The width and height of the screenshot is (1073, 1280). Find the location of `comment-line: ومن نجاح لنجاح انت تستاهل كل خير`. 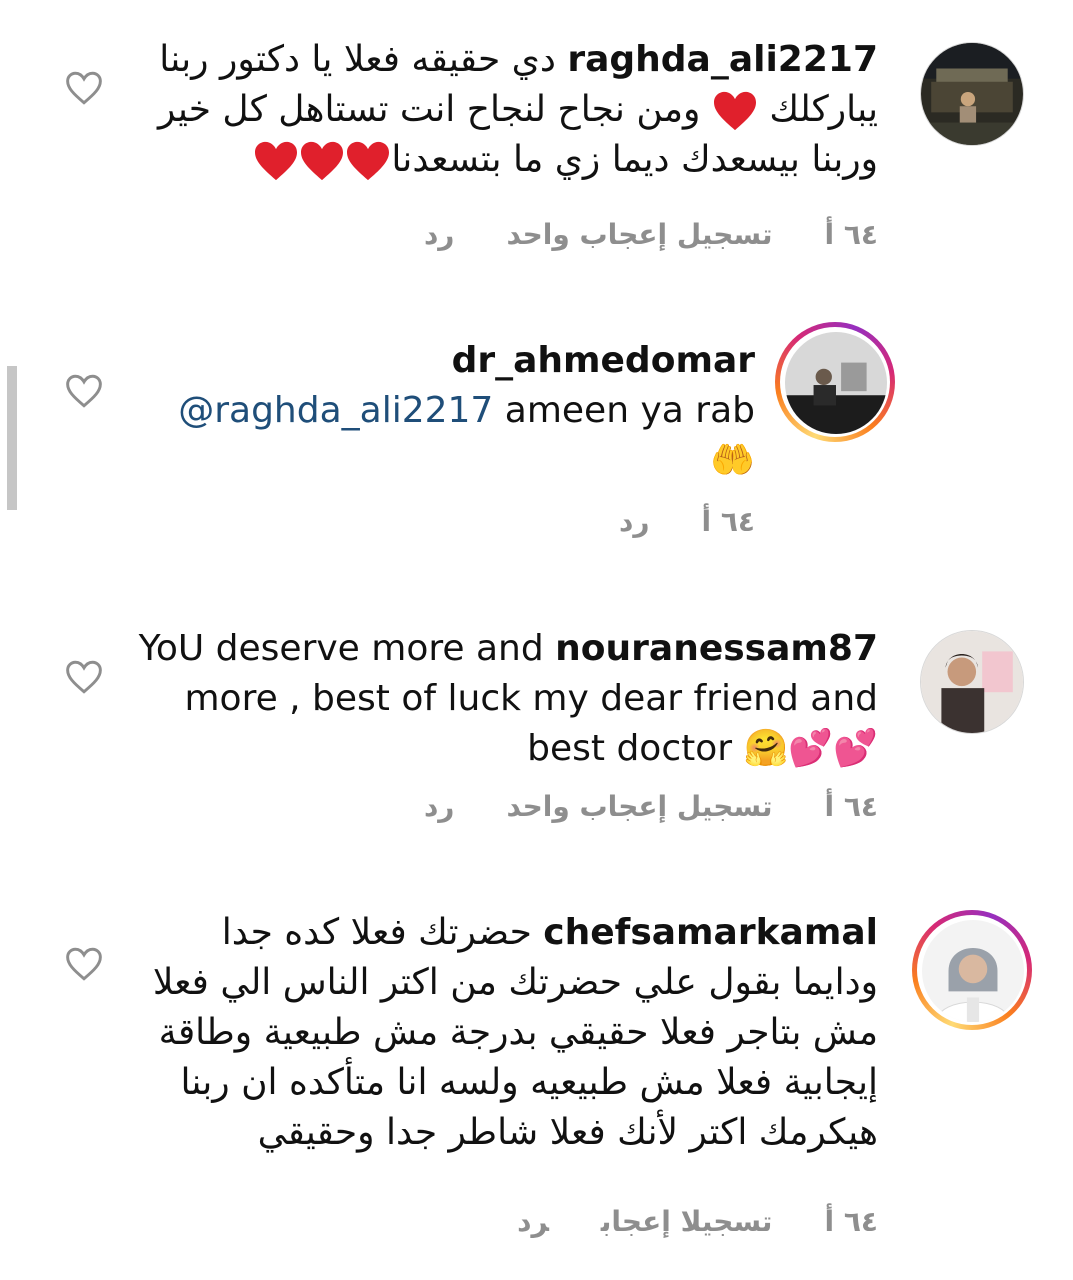

comment-line: ومن نجاح لنجاح انت تستاهل كل خير is located at coordinates (429, 109).